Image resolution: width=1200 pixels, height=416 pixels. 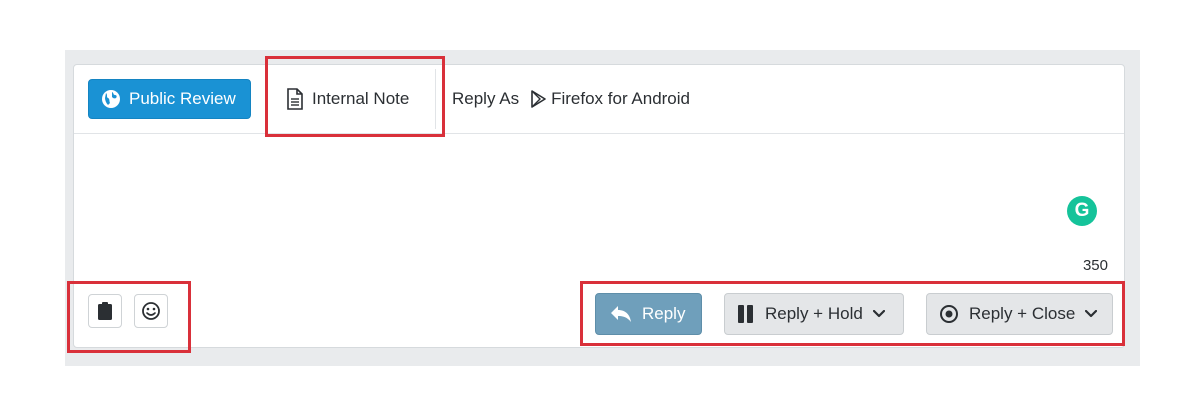 I want to click on globe-icon, so click(x=111, y=99).